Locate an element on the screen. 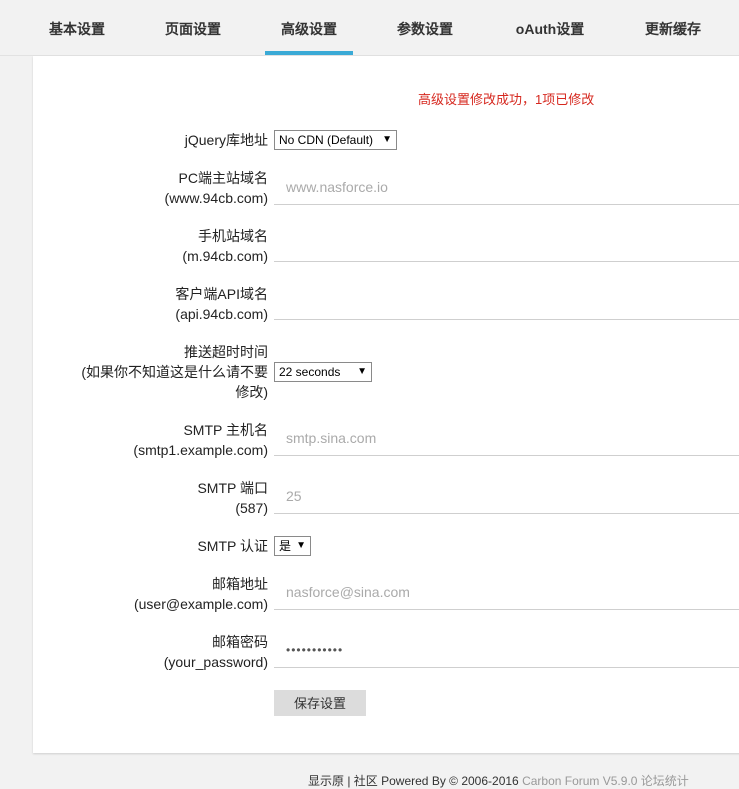 This screenshot has width=739, height=789. push-timeout-value: 22 seconds is located at coordinates (310, 372).